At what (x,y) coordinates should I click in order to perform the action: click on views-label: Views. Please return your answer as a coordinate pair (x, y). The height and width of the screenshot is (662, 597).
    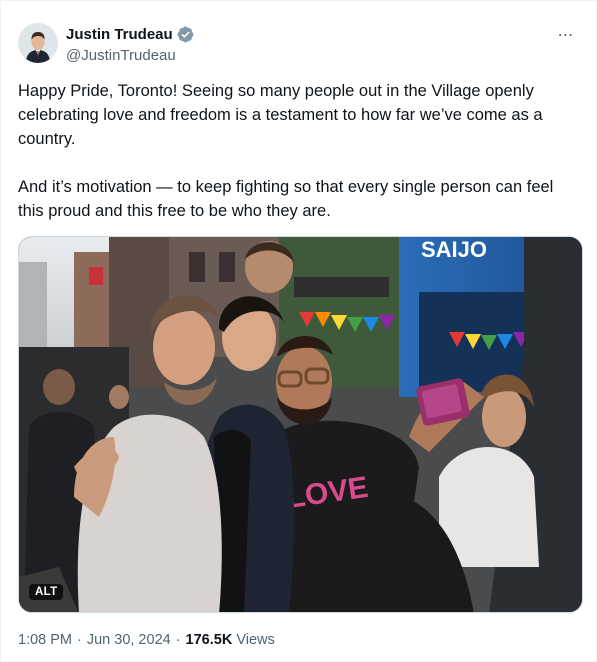
    Looking at the image, I should click on (255, 640).